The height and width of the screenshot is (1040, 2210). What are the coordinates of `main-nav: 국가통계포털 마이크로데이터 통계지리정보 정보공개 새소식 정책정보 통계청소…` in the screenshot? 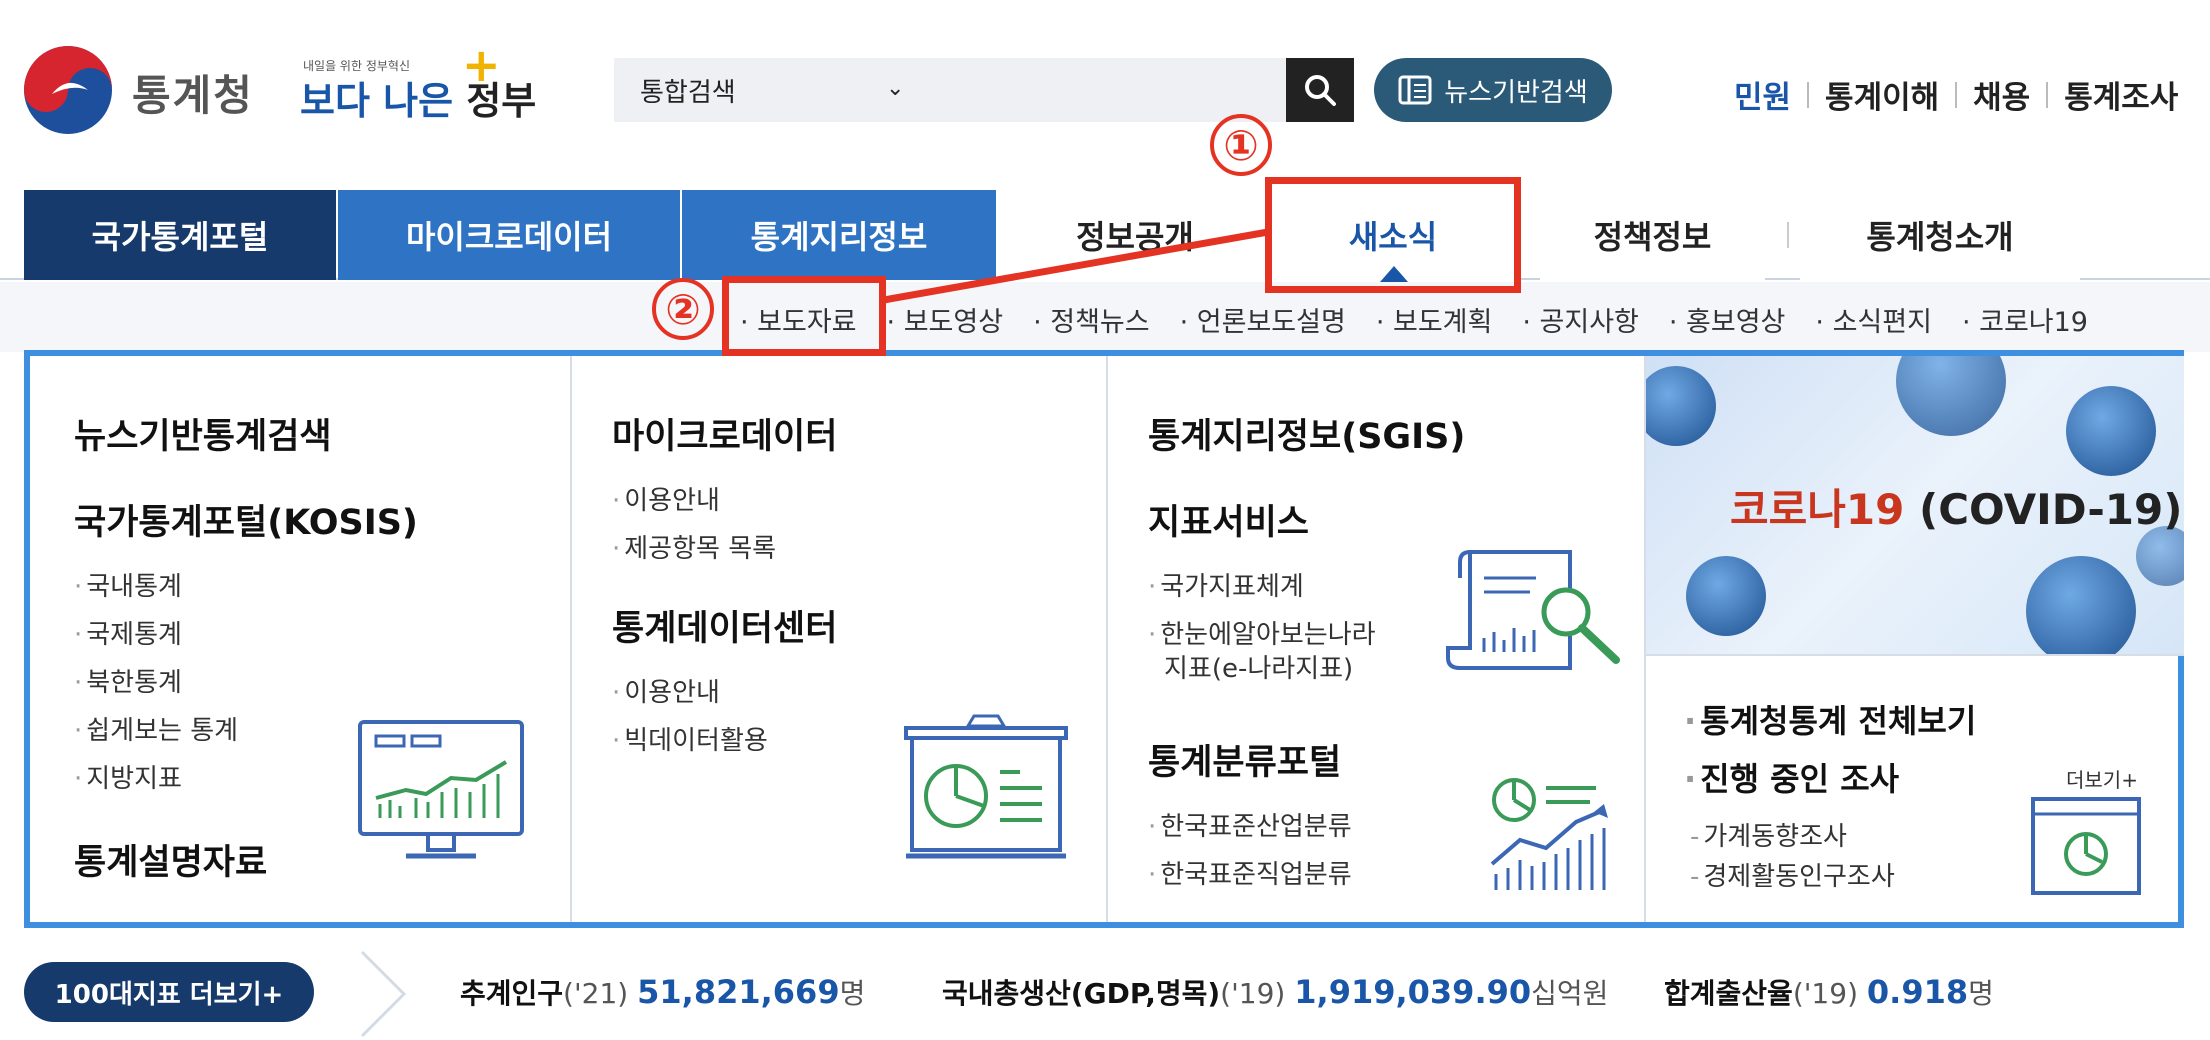 It's located at (1105, 235).